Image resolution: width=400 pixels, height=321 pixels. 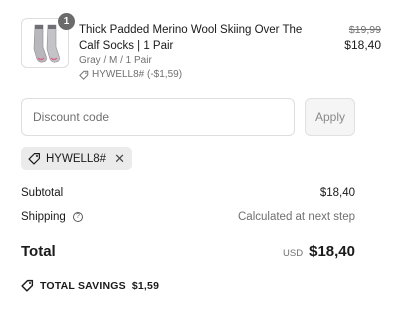 What do you see at coordinates (145, 285) in the screenshot?
I see `savings-value: $1,59` at bounding box center [145, 285].